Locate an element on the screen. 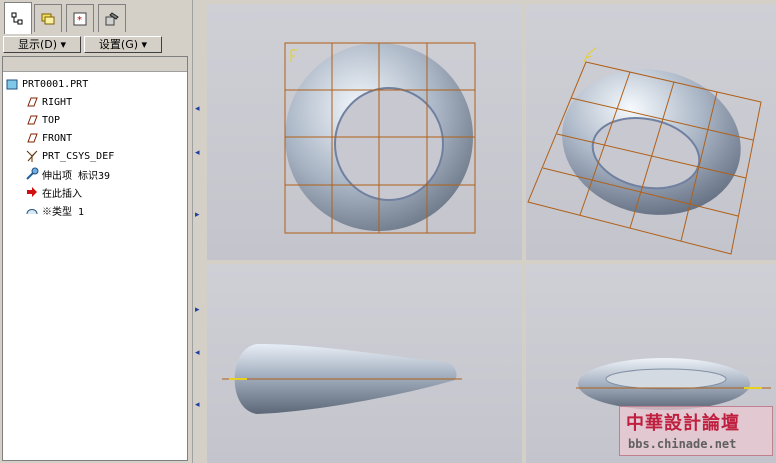 Image resolution: width=776 pixels, height=463 pixels. model-tree-icon is located at coordinates (17, 18).